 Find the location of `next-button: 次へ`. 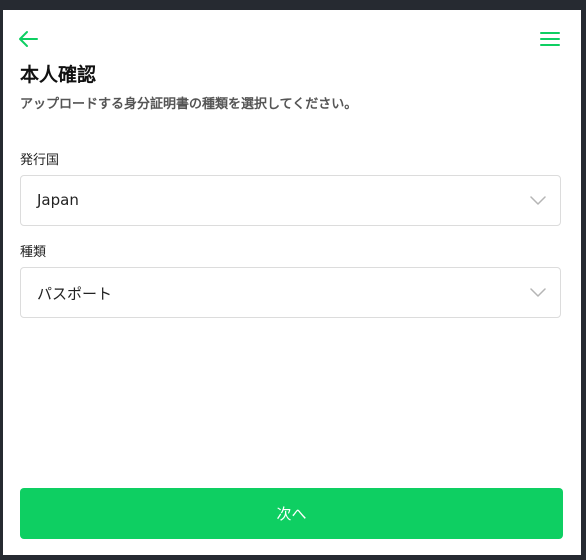

next-button: 次へ is located at coordinates (291, 513).